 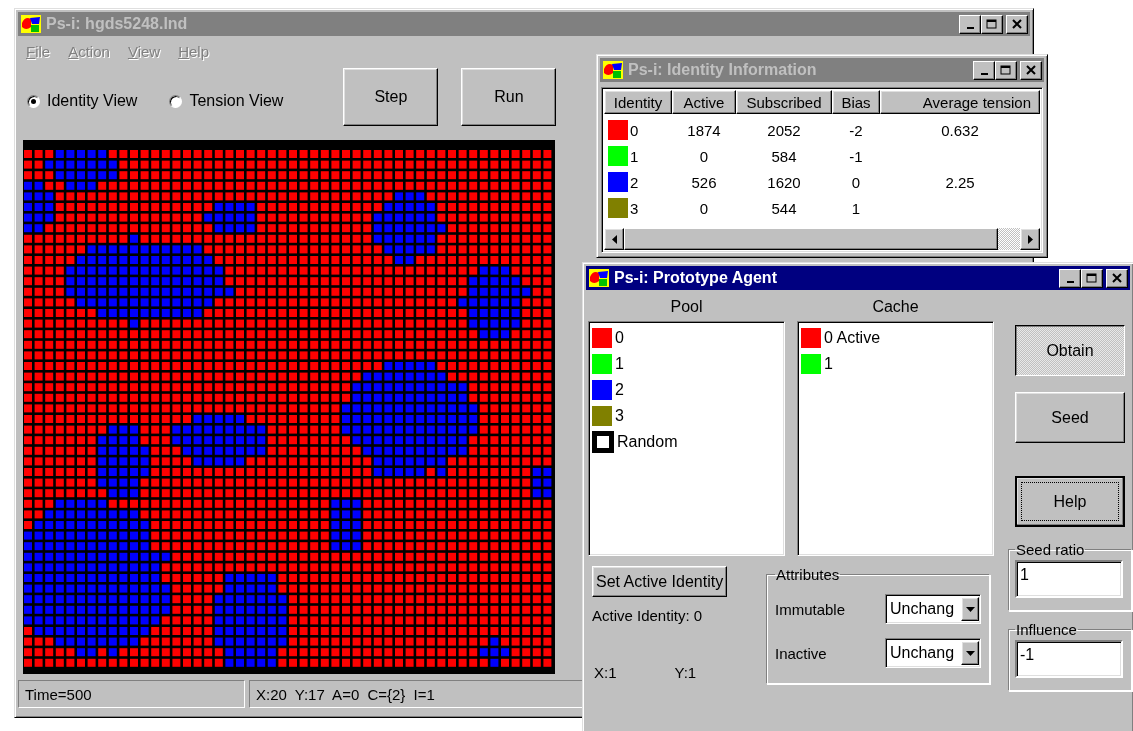 I want to click on table-cell: 1, so click(x=634, y=156).